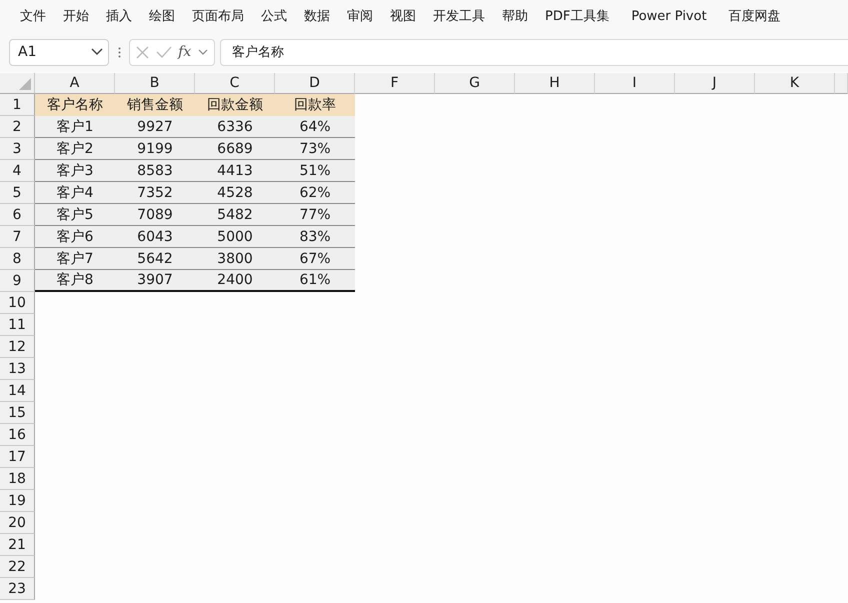 The height and width of the screenshot is (603, 848). I want to click on row-header: 8, so click(17, 259).